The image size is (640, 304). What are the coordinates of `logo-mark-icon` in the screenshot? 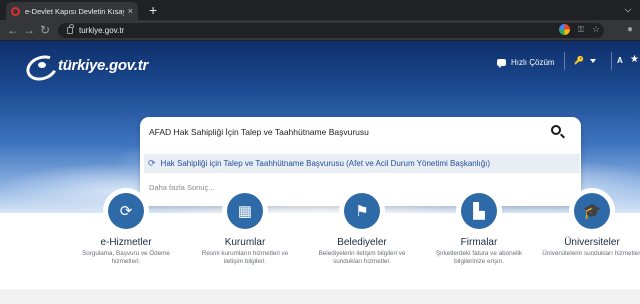 It's located at (43, 65).